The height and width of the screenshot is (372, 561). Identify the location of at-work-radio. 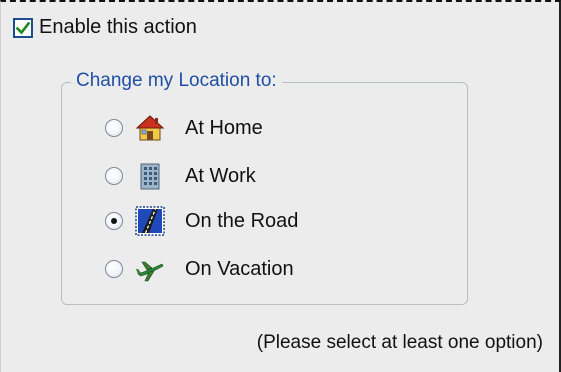
(114, 176).